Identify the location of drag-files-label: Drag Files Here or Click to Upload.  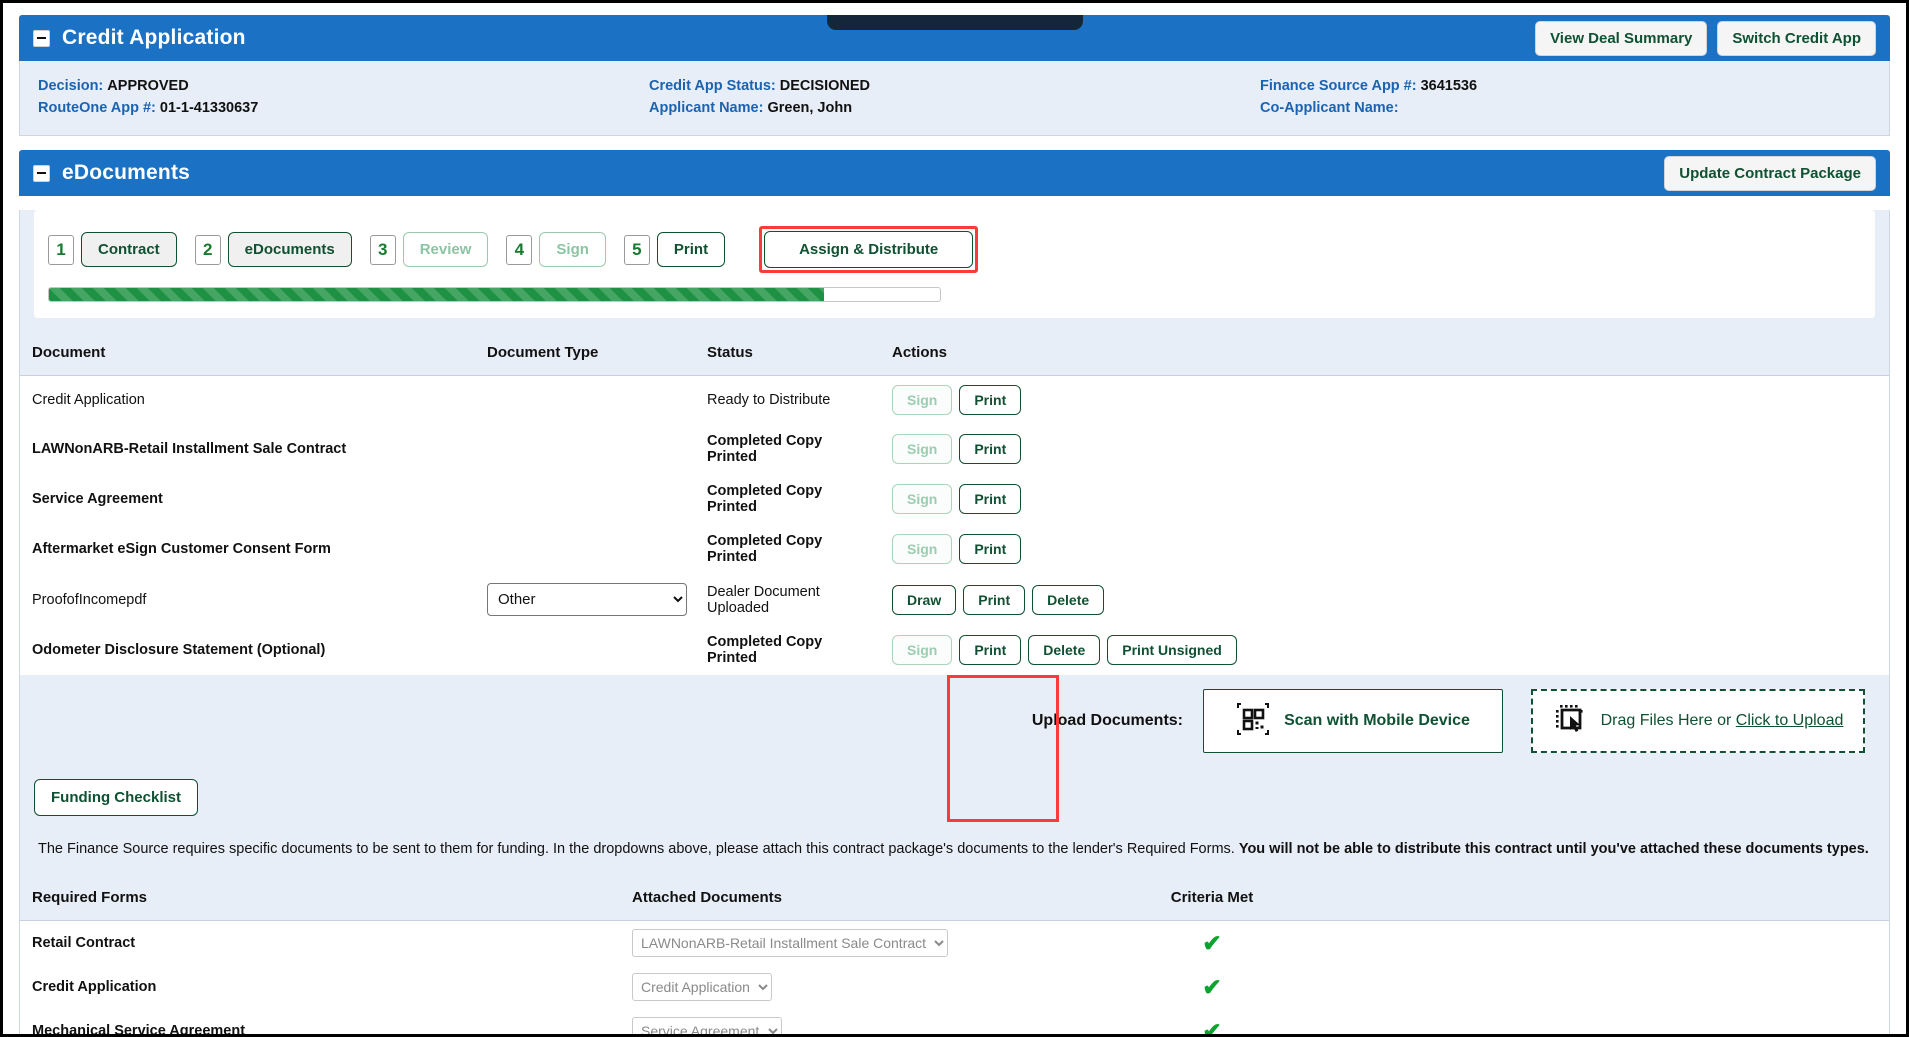
(1722, 721).